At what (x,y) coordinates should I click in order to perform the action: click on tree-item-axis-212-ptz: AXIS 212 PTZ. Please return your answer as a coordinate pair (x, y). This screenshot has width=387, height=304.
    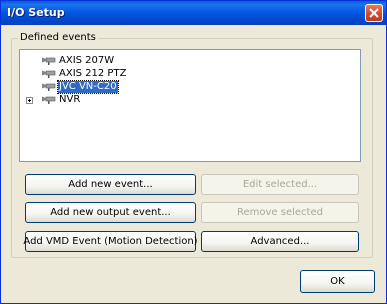
    Looking at the image, I should click on (100, 74).